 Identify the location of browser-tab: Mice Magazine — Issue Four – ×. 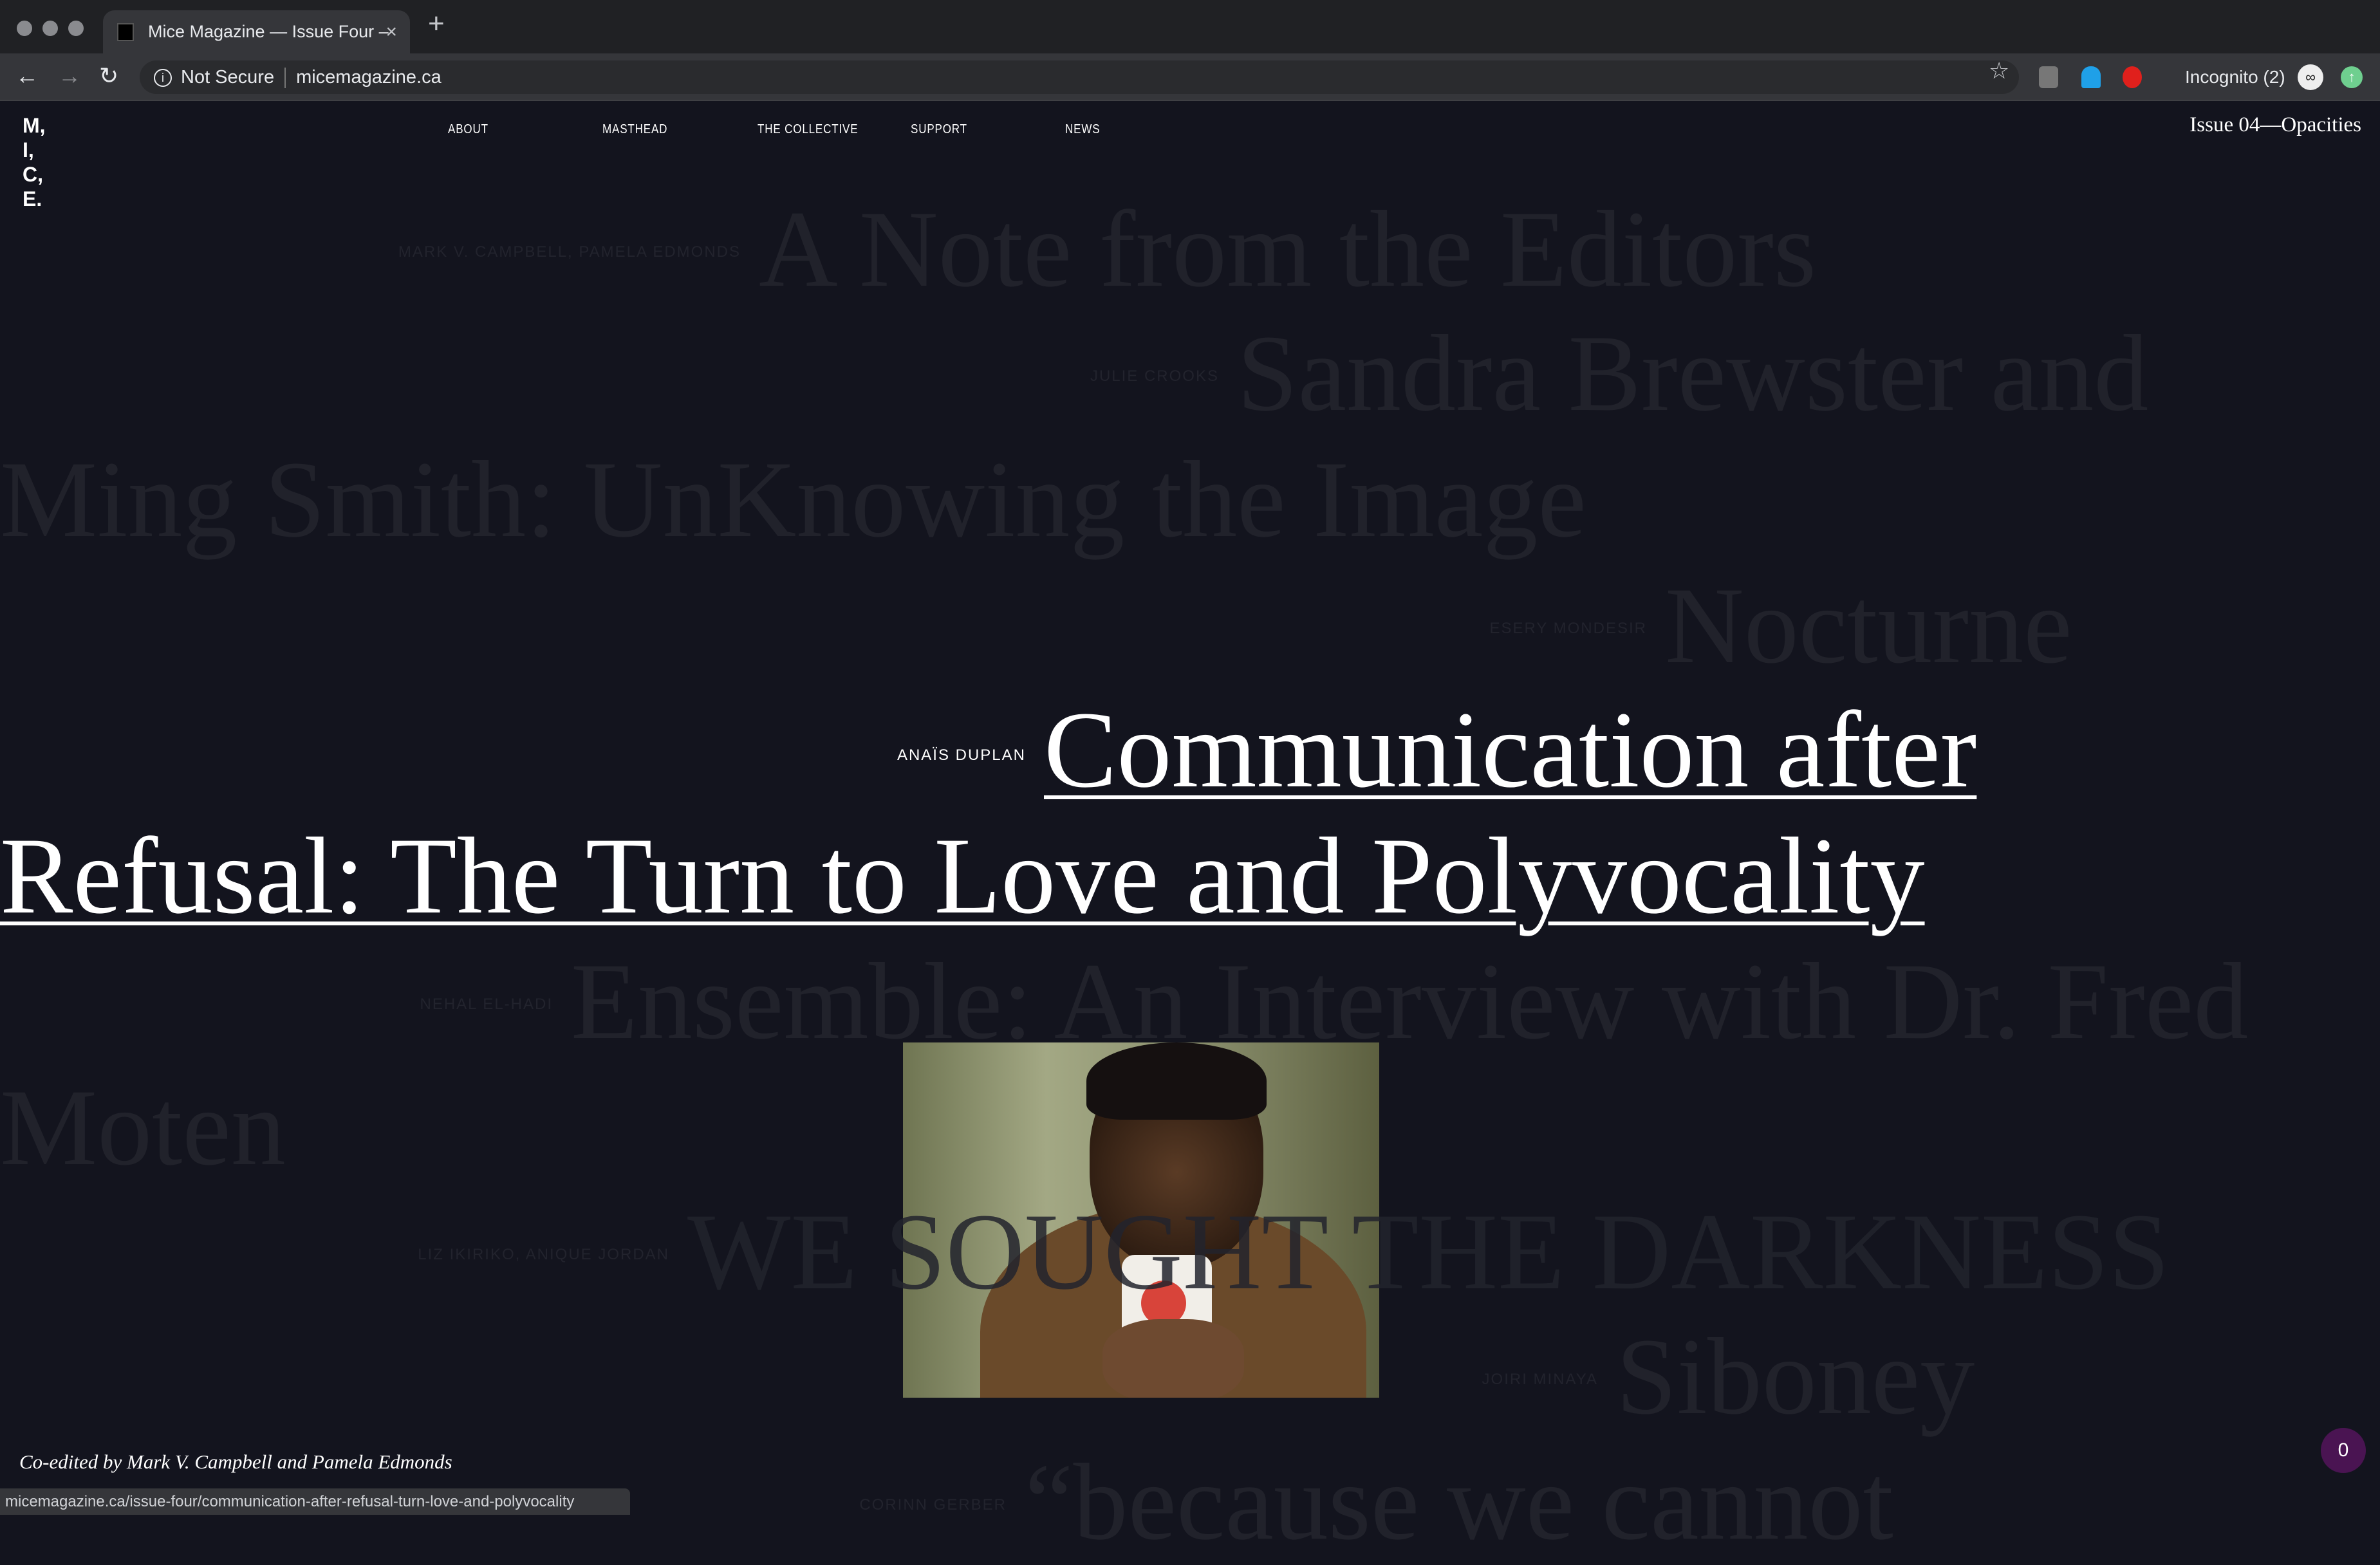
(256, 31).